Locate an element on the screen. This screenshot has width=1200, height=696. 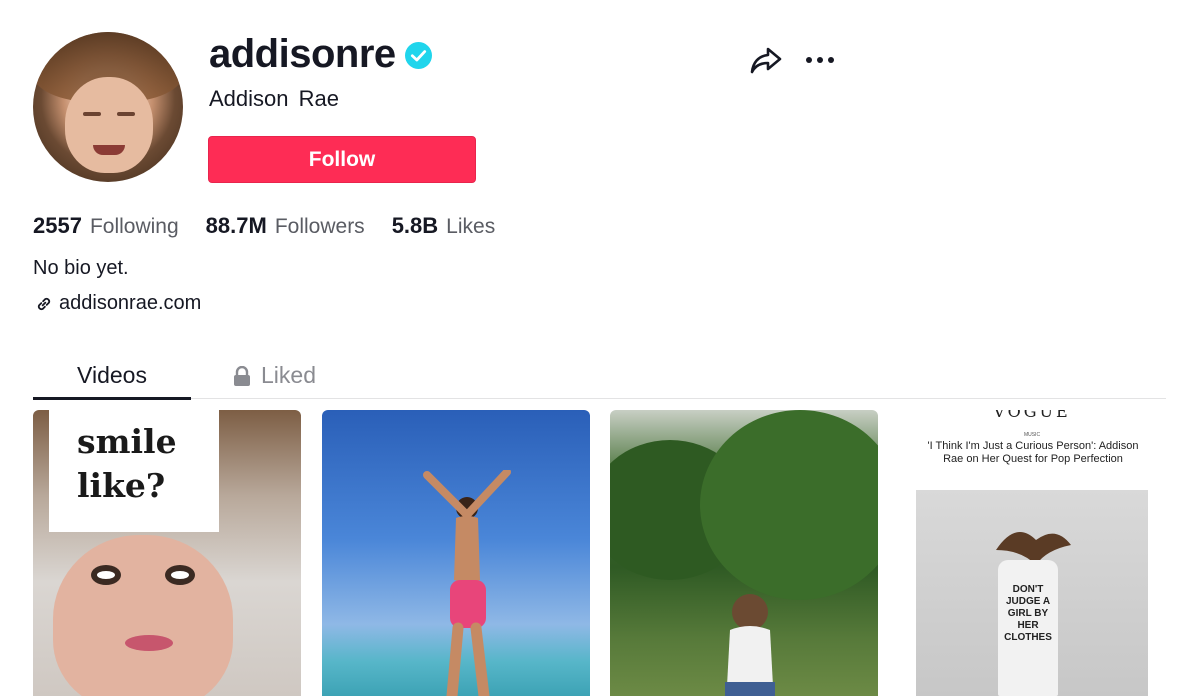
tab-liked: Liked is located at coordinates (274, 375).